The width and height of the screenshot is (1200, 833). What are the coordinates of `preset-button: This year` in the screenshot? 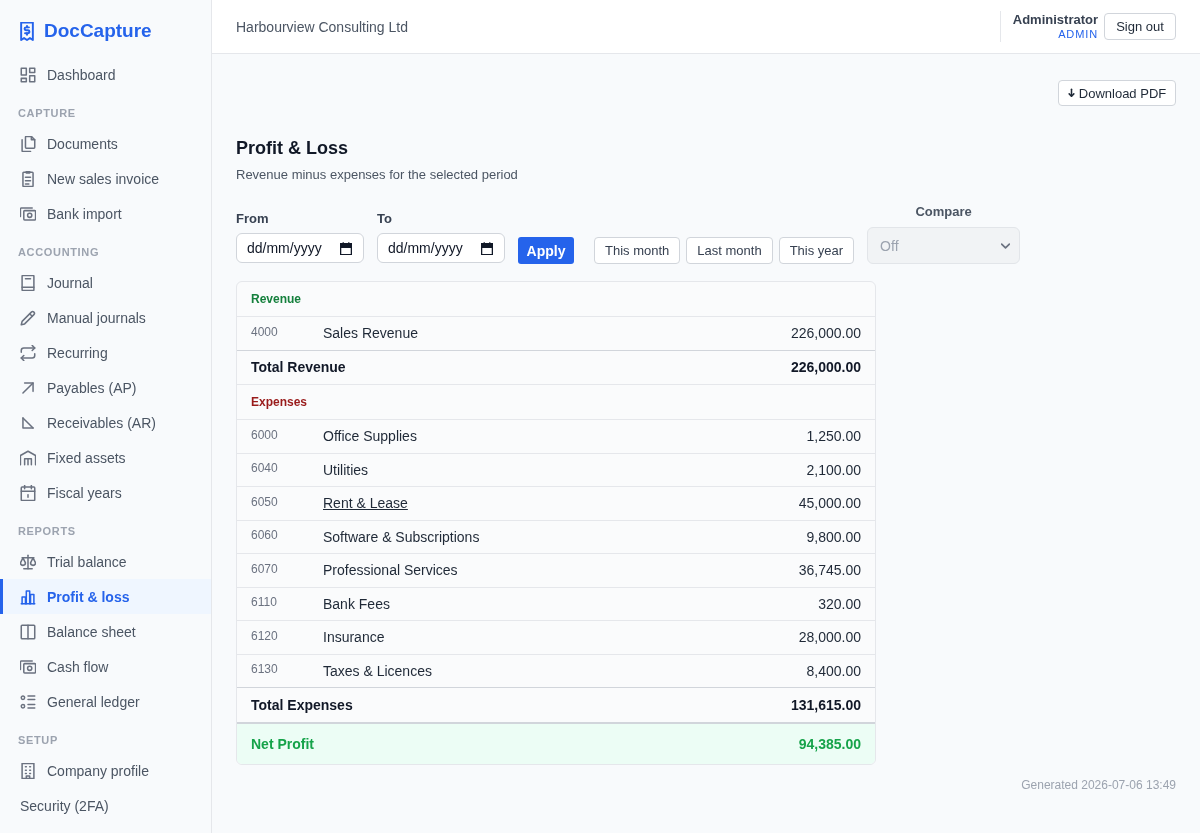 It's located at (816, 250).